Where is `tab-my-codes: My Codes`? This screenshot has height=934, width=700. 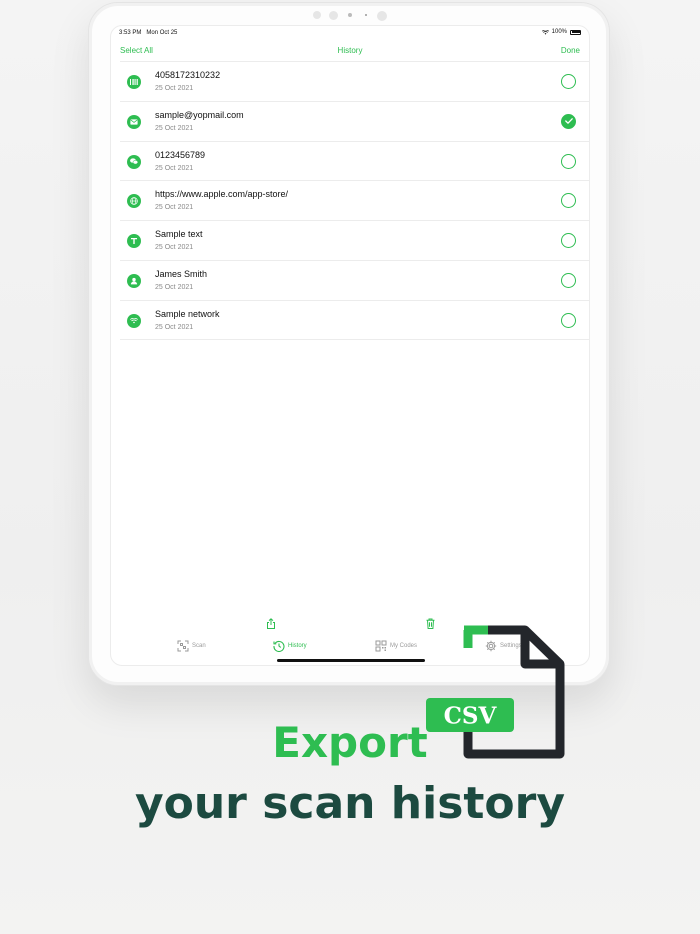 tab-my-codes: My Codes is located at coordinates (396, 646).